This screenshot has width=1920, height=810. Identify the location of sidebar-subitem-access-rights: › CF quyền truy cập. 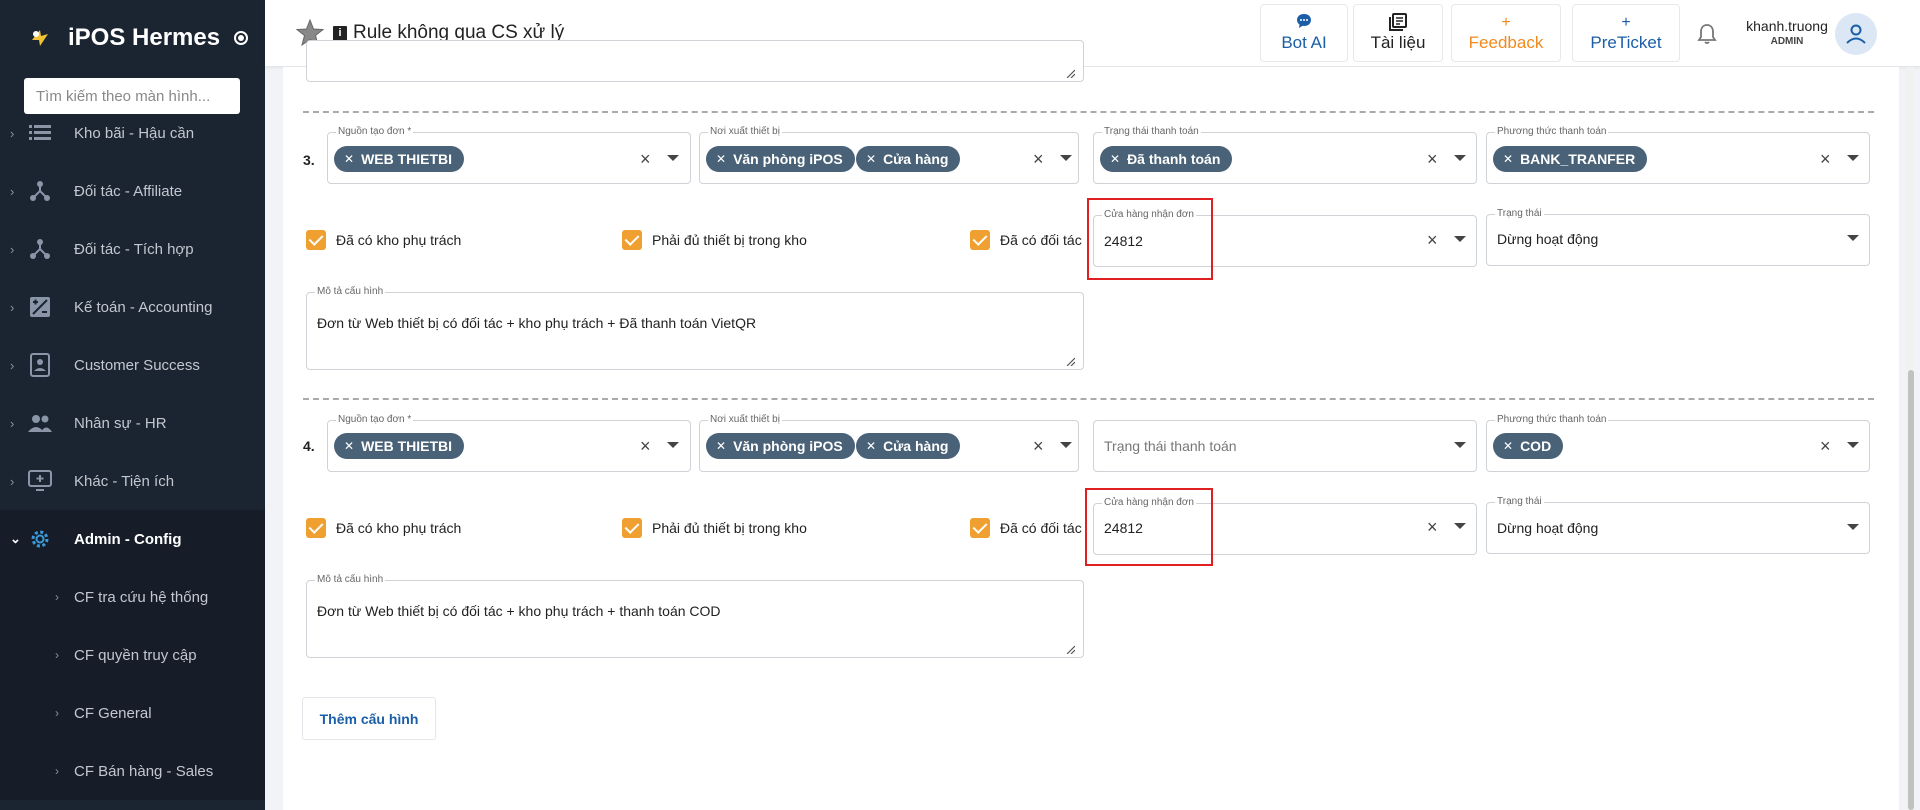
(132, 655).